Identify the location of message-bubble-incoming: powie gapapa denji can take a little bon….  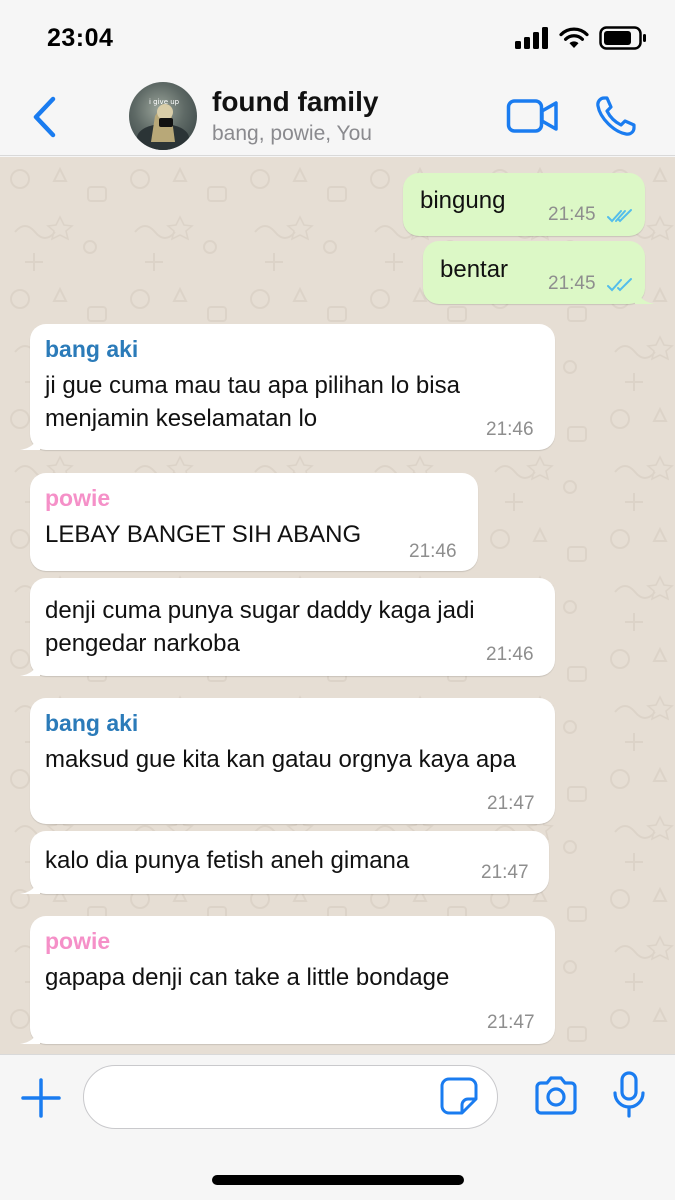
(287, 980).